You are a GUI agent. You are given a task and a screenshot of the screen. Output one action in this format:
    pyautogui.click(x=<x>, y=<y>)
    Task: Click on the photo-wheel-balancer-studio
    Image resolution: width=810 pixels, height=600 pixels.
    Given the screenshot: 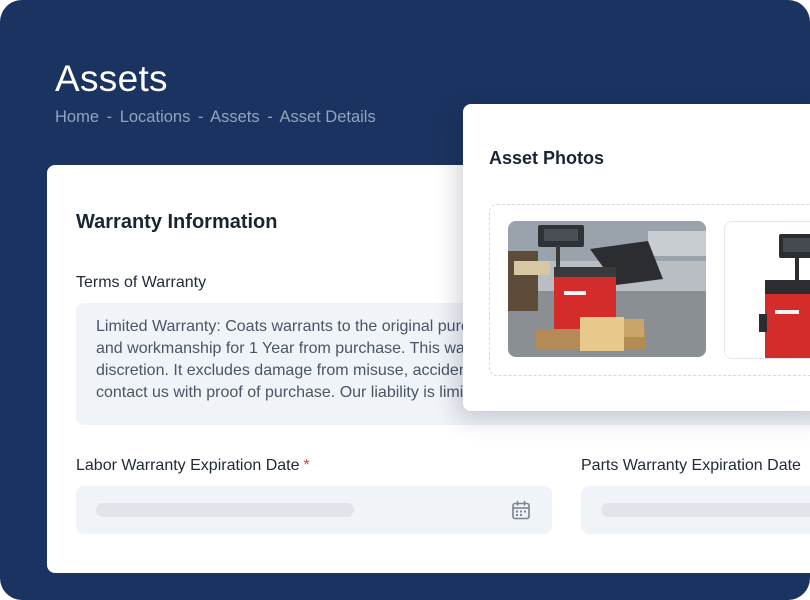 What is the action you would take?
    pyautogui.click(x=767, y=290)
    